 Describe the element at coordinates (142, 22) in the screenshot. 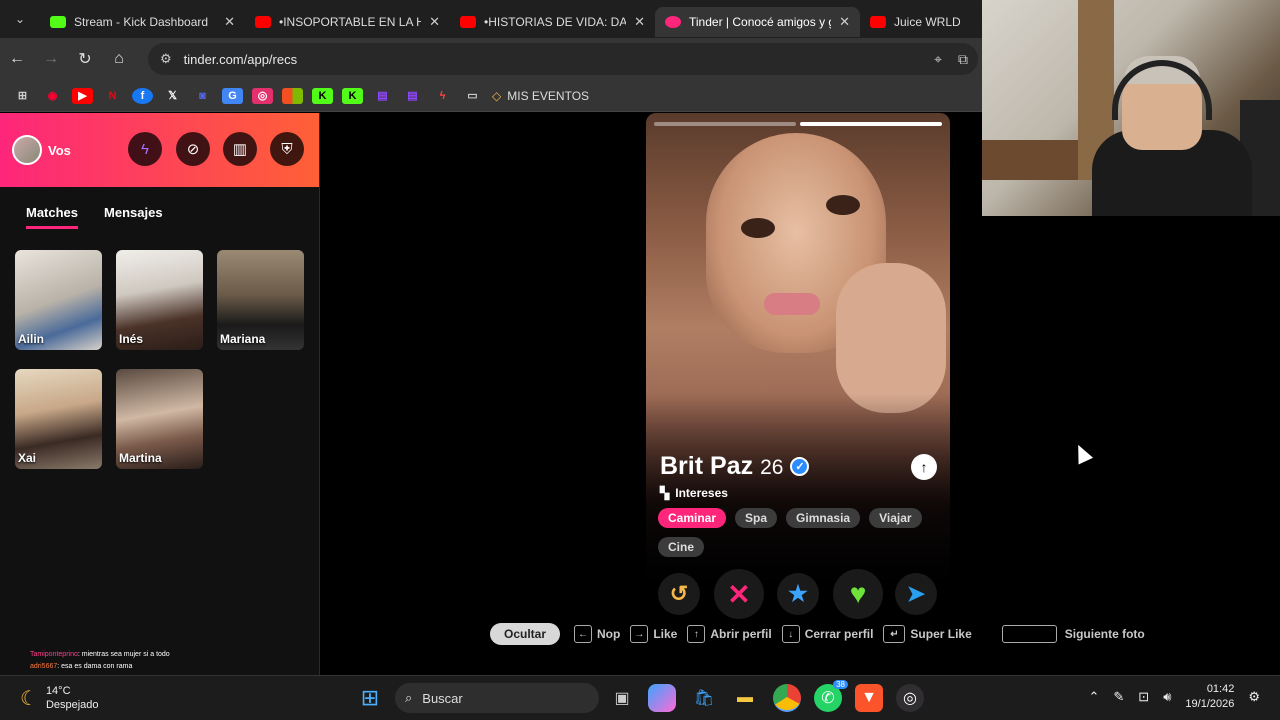

I see `tab-kick-dashboard: Stream - Kick Dashboard ✕` at that location.